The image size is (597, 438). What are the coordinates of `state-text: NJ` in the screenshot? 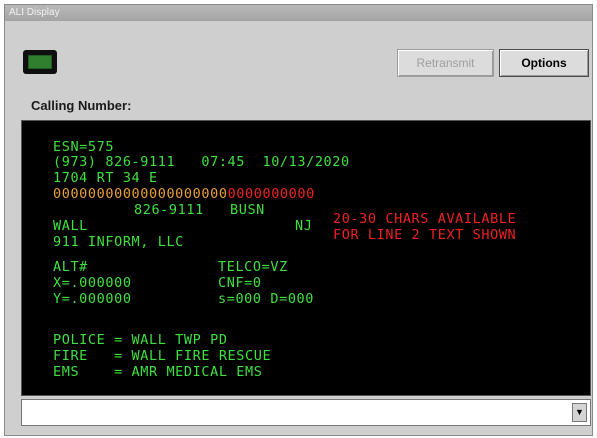 It's located at (304, 226).